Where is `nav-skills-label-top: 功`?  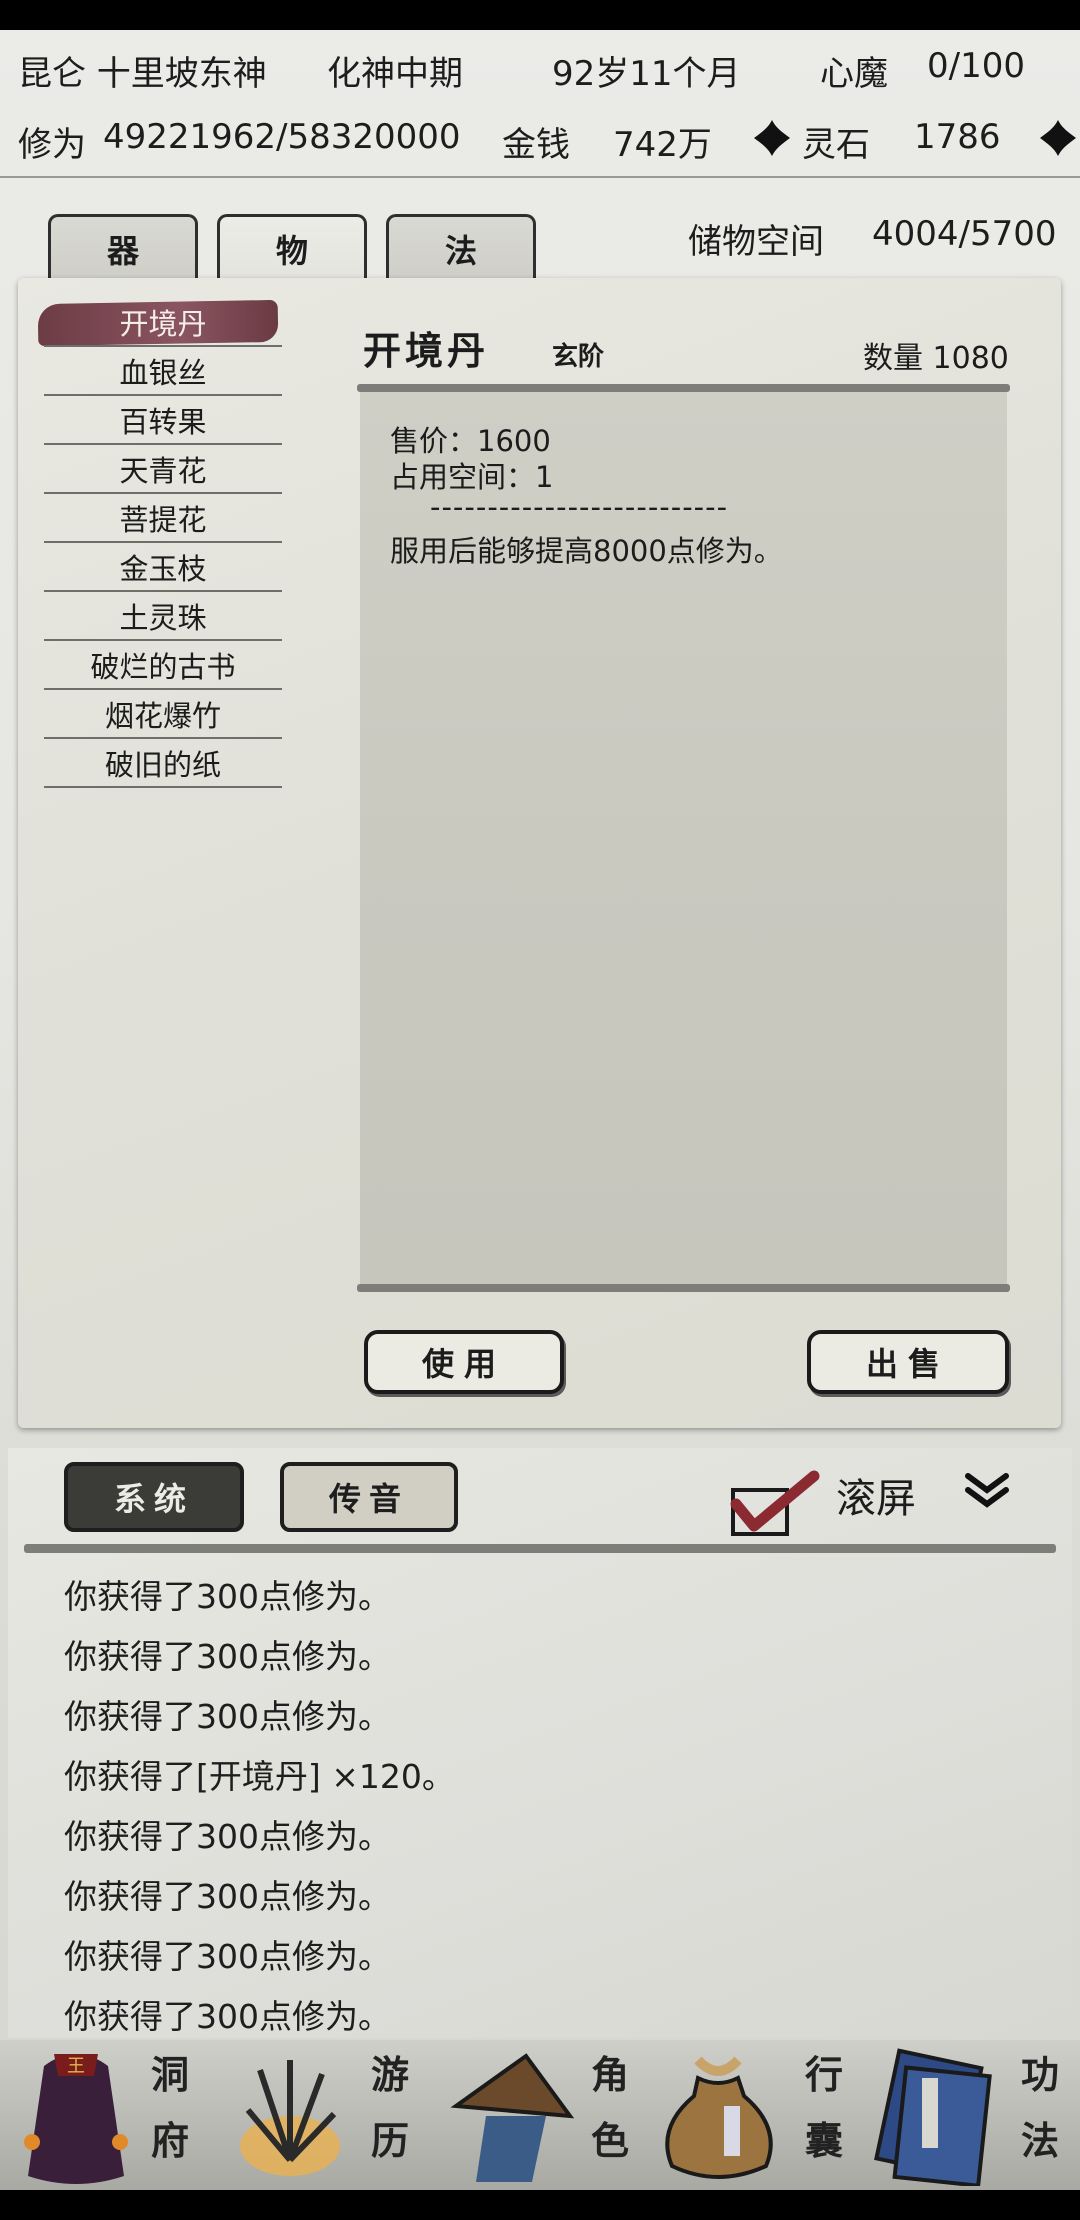 nav-skills-label-top: 功 is located at coordinates (1039, 2074).